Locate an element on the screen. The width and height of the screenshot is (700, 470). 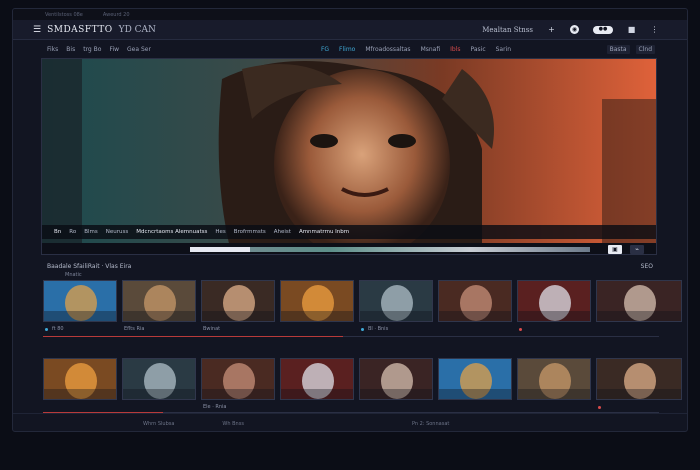
top-actions: Mealtan Stnss + ◉ ●● ■ ⋮ is located at coordinates (584, 29).